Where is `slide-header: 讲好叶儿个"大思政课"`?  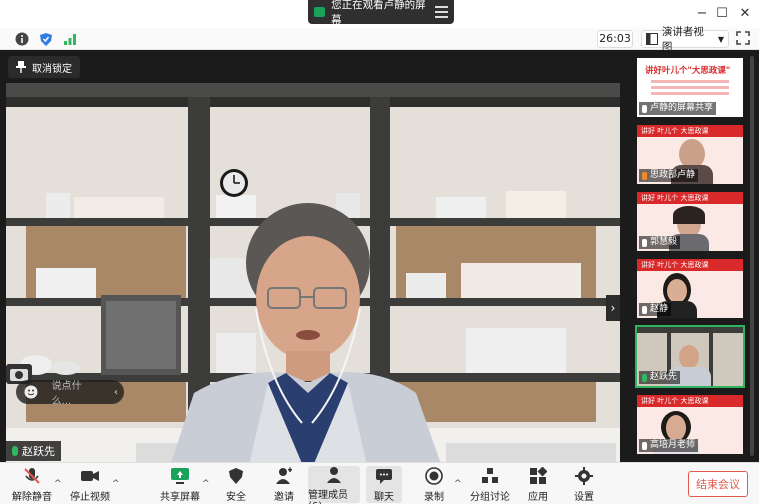
slide-header: 讲好叶儿个"大思政课" is located at coordinates (688, 71).